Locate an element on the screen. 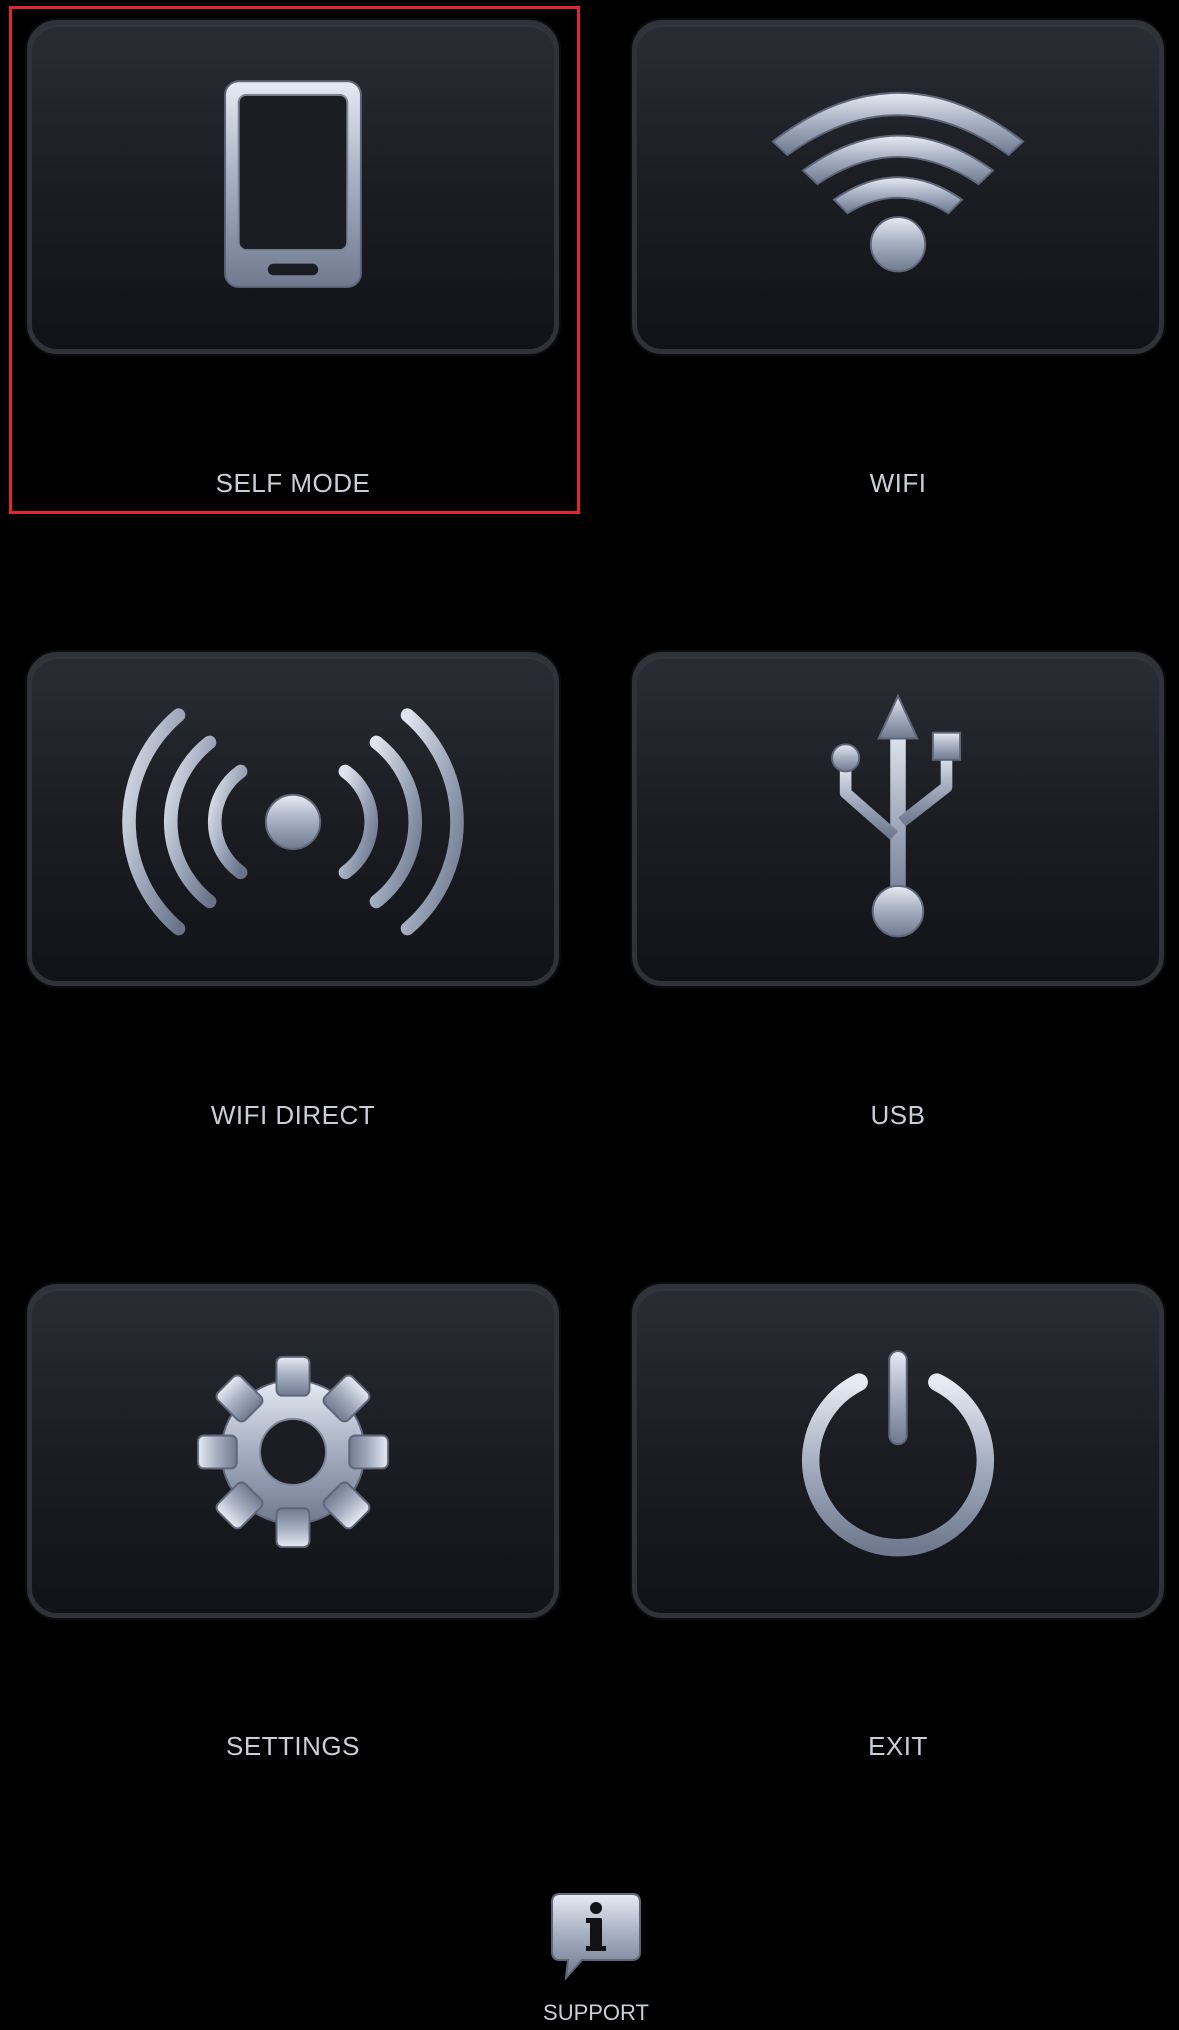  settings-button is located at coordinates (293, 1451).